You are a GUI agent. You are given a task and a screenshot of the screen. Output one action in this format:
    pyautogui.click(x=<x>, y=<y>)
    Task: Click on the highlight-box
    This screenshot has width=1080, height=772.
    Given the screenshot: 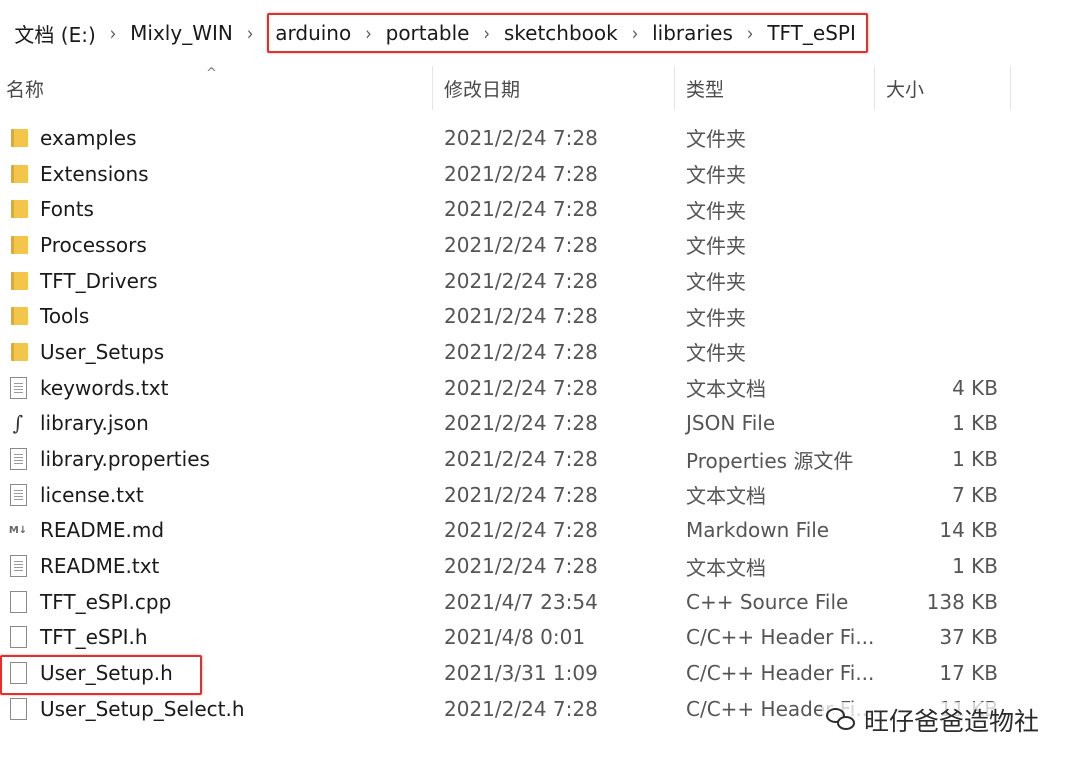 What is the action you would take?
    pyautogui.click(x=101, y=675)
    